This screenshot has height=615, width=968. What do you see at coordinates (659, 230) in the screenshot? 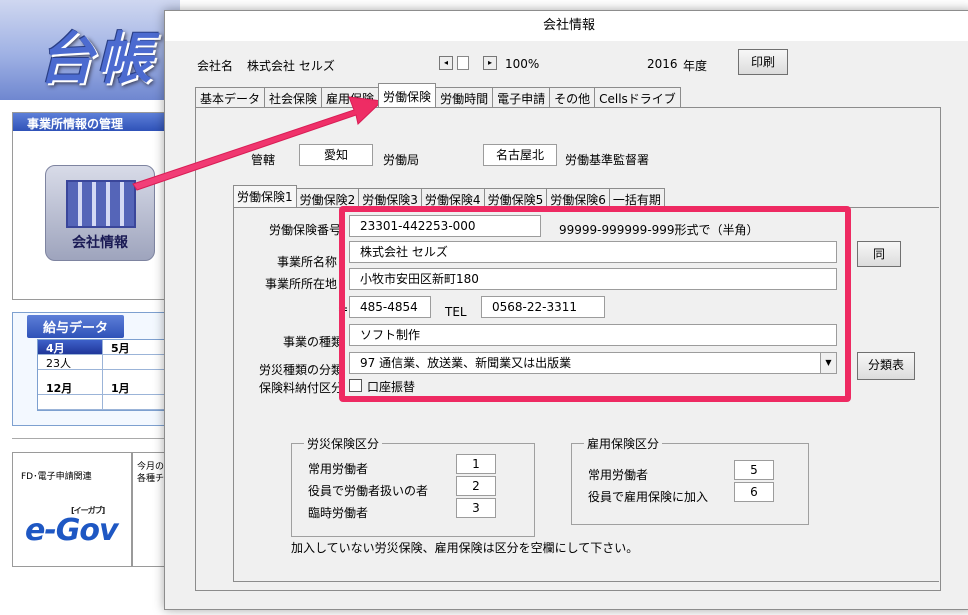
I see `insurance-no-hint: 99999-999999-999形式で（半角）` at bounding box center [659, 230].